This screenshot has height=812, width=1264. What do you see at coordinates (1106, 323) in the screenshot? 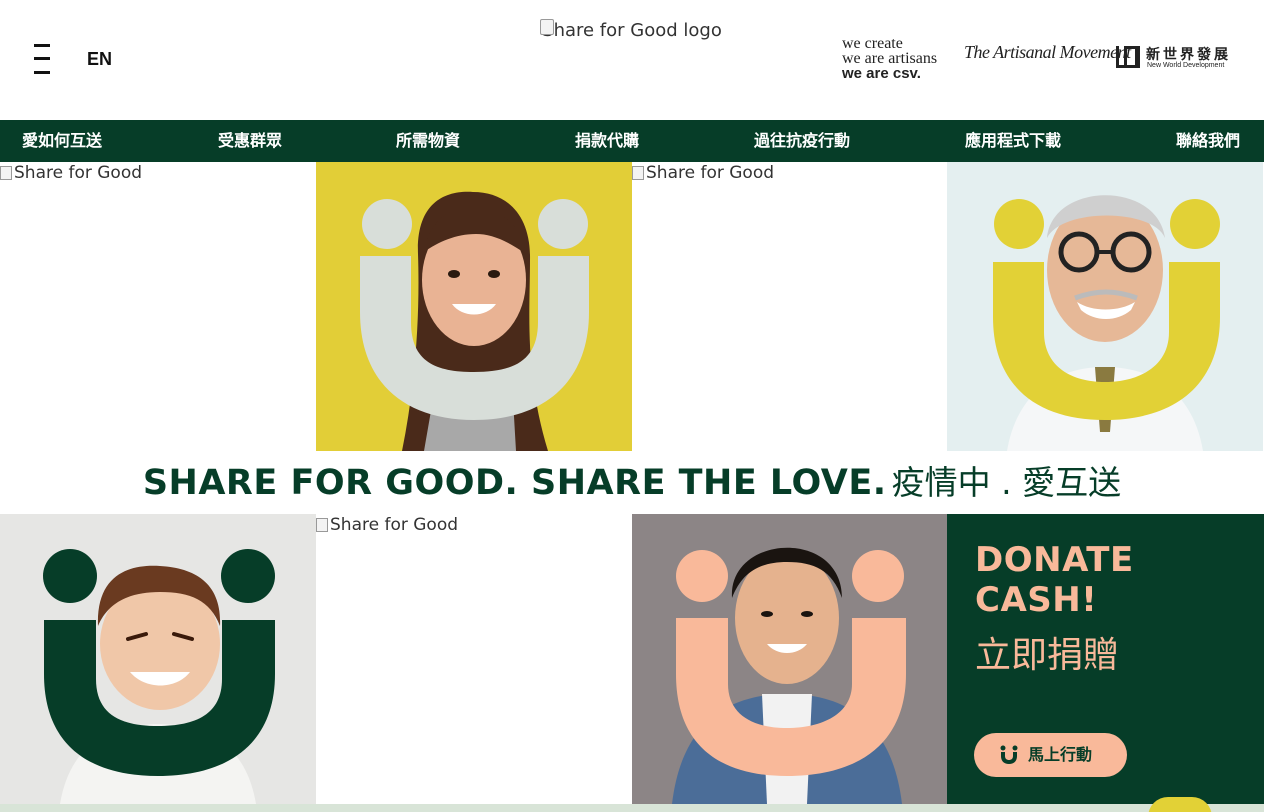
I see `elderly-man-portrait-image` at bounding box center [1106, 323].